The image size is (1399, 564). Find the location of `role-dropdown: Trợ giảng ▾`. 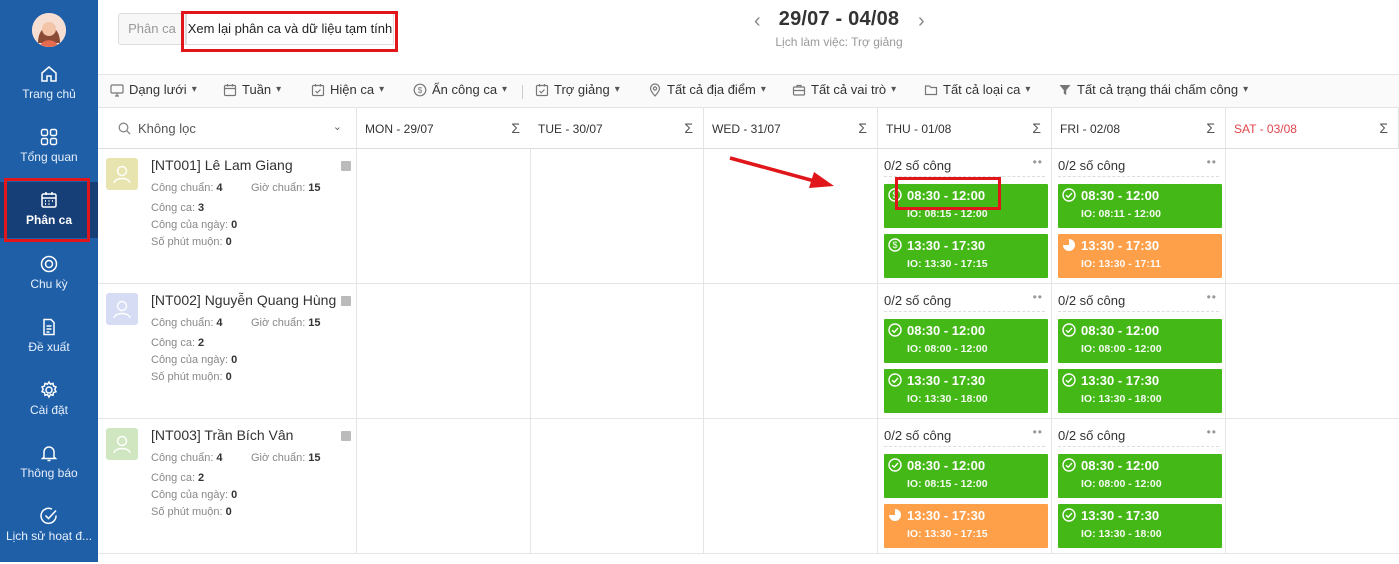

role-dropdown: Trợ giảng ▾ is located at coordinates (577, 89).